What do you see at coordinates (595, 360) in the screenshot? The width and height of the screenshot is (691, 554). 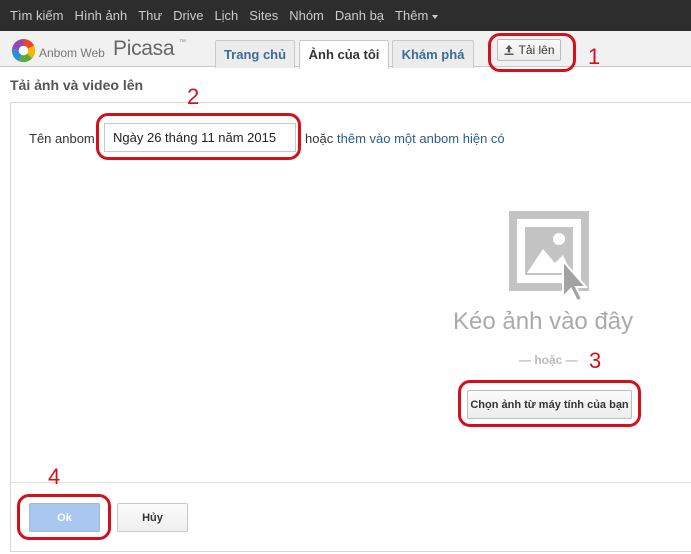 I see `annotation-number-3: 3` at bounding box center [595, 360].